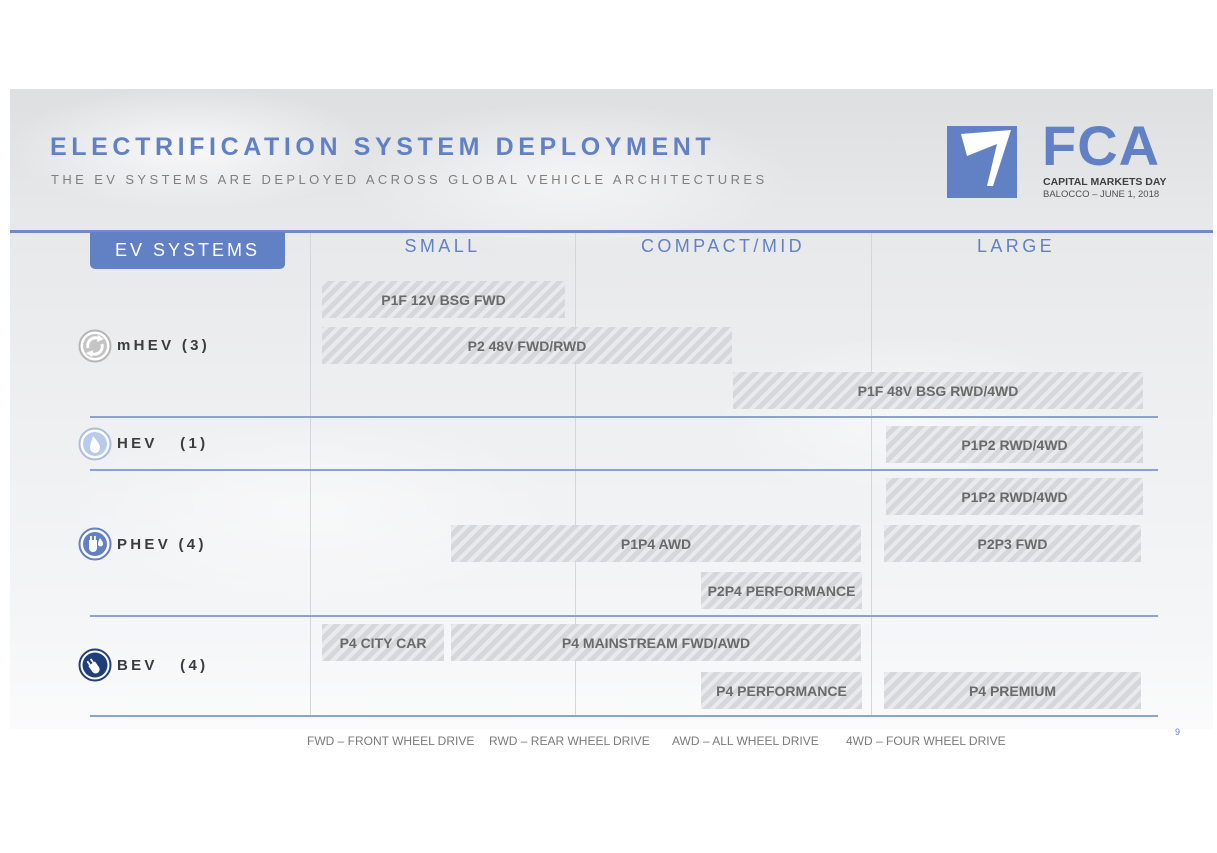 The width and height of the screenshot is (1217, 853). I want to click on fca-logo-icon, so click(982, 162).